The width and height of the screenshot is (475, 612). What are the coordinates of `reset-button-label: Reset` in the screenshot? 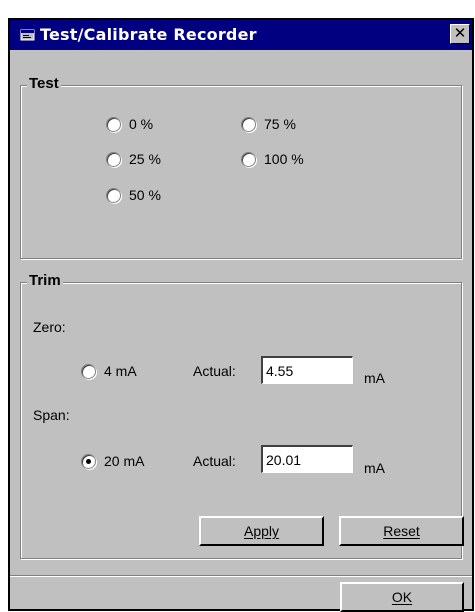 It's located at (401, 531).